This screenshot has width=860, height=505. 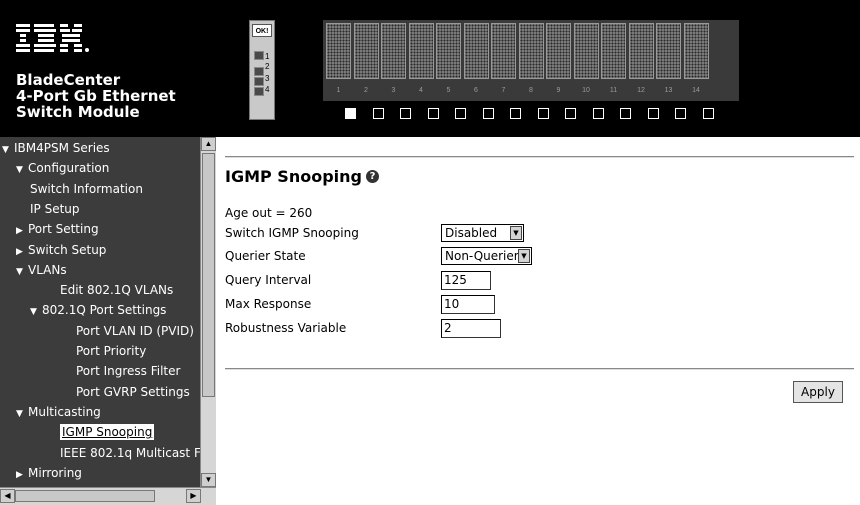 What do you see at coordinates (668, 60) in the screenshot?
I see `blade-bay-13: 13` at bounding box center [668, 60].